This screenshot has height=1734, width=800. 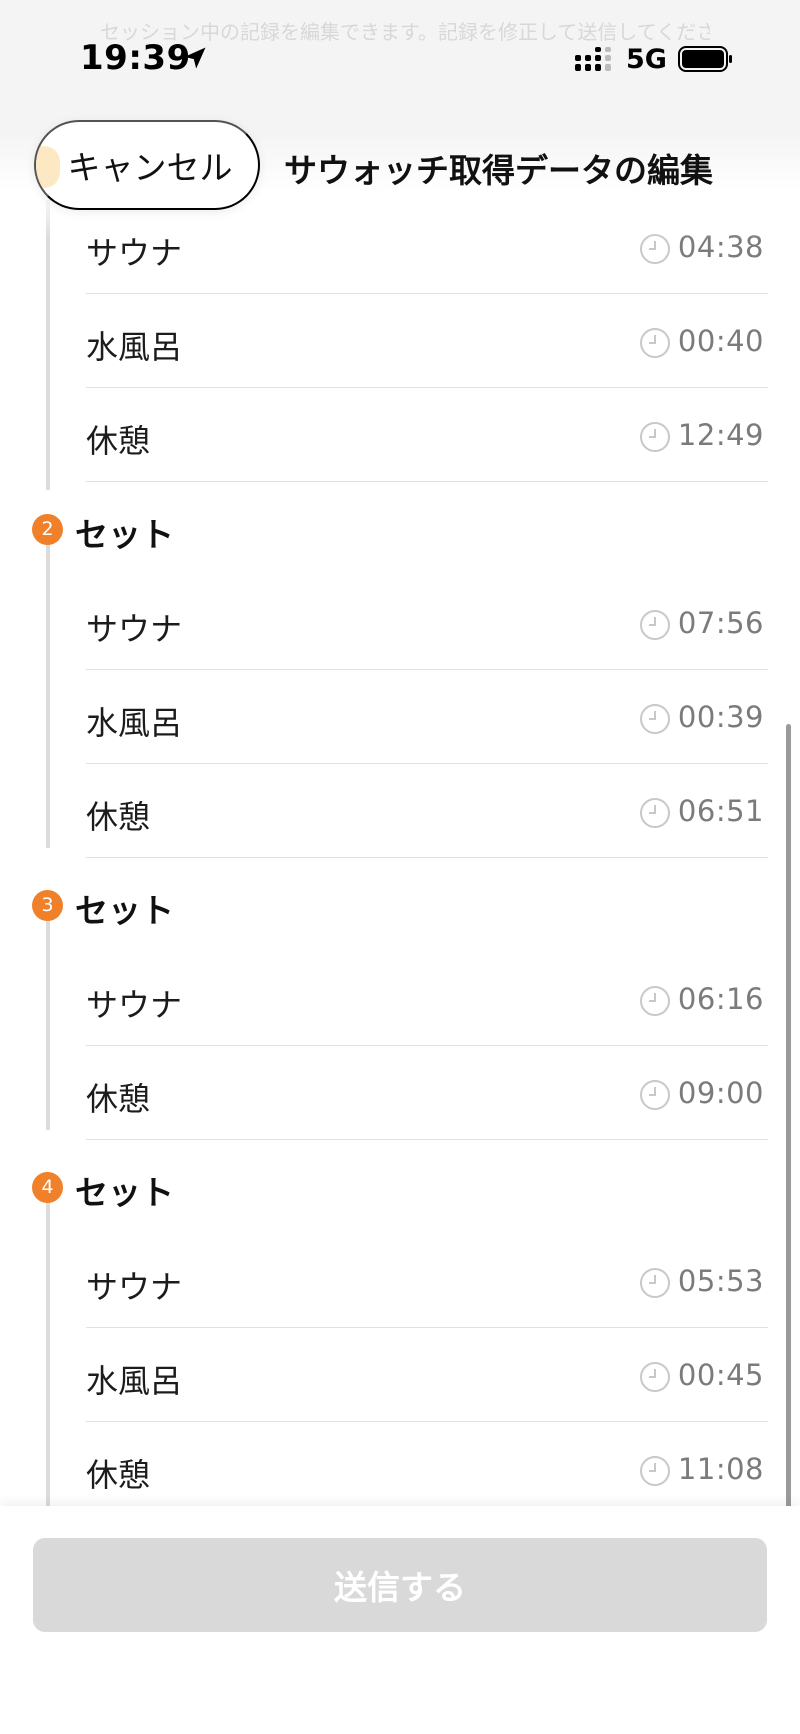 I want to click on set-row: 休憩 11:08, so click(x=400, y=1469).